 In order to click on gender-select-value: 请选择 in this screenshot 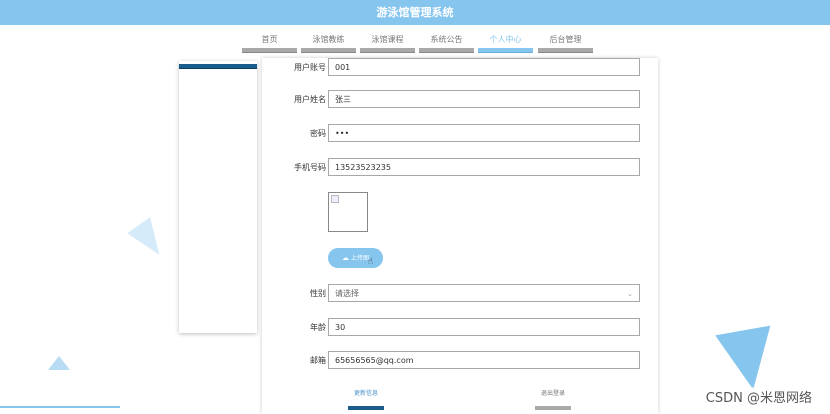, I will do `click(347, 293)`.